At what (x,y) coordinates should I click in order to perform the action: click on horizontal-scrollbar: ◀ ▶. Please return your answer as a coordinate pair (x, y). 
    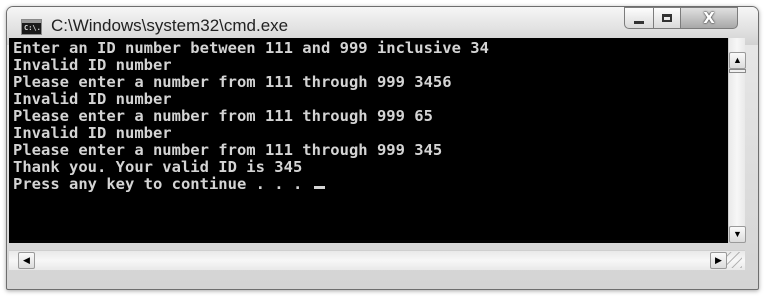
    Looking at the image, I should click on (377, 260).